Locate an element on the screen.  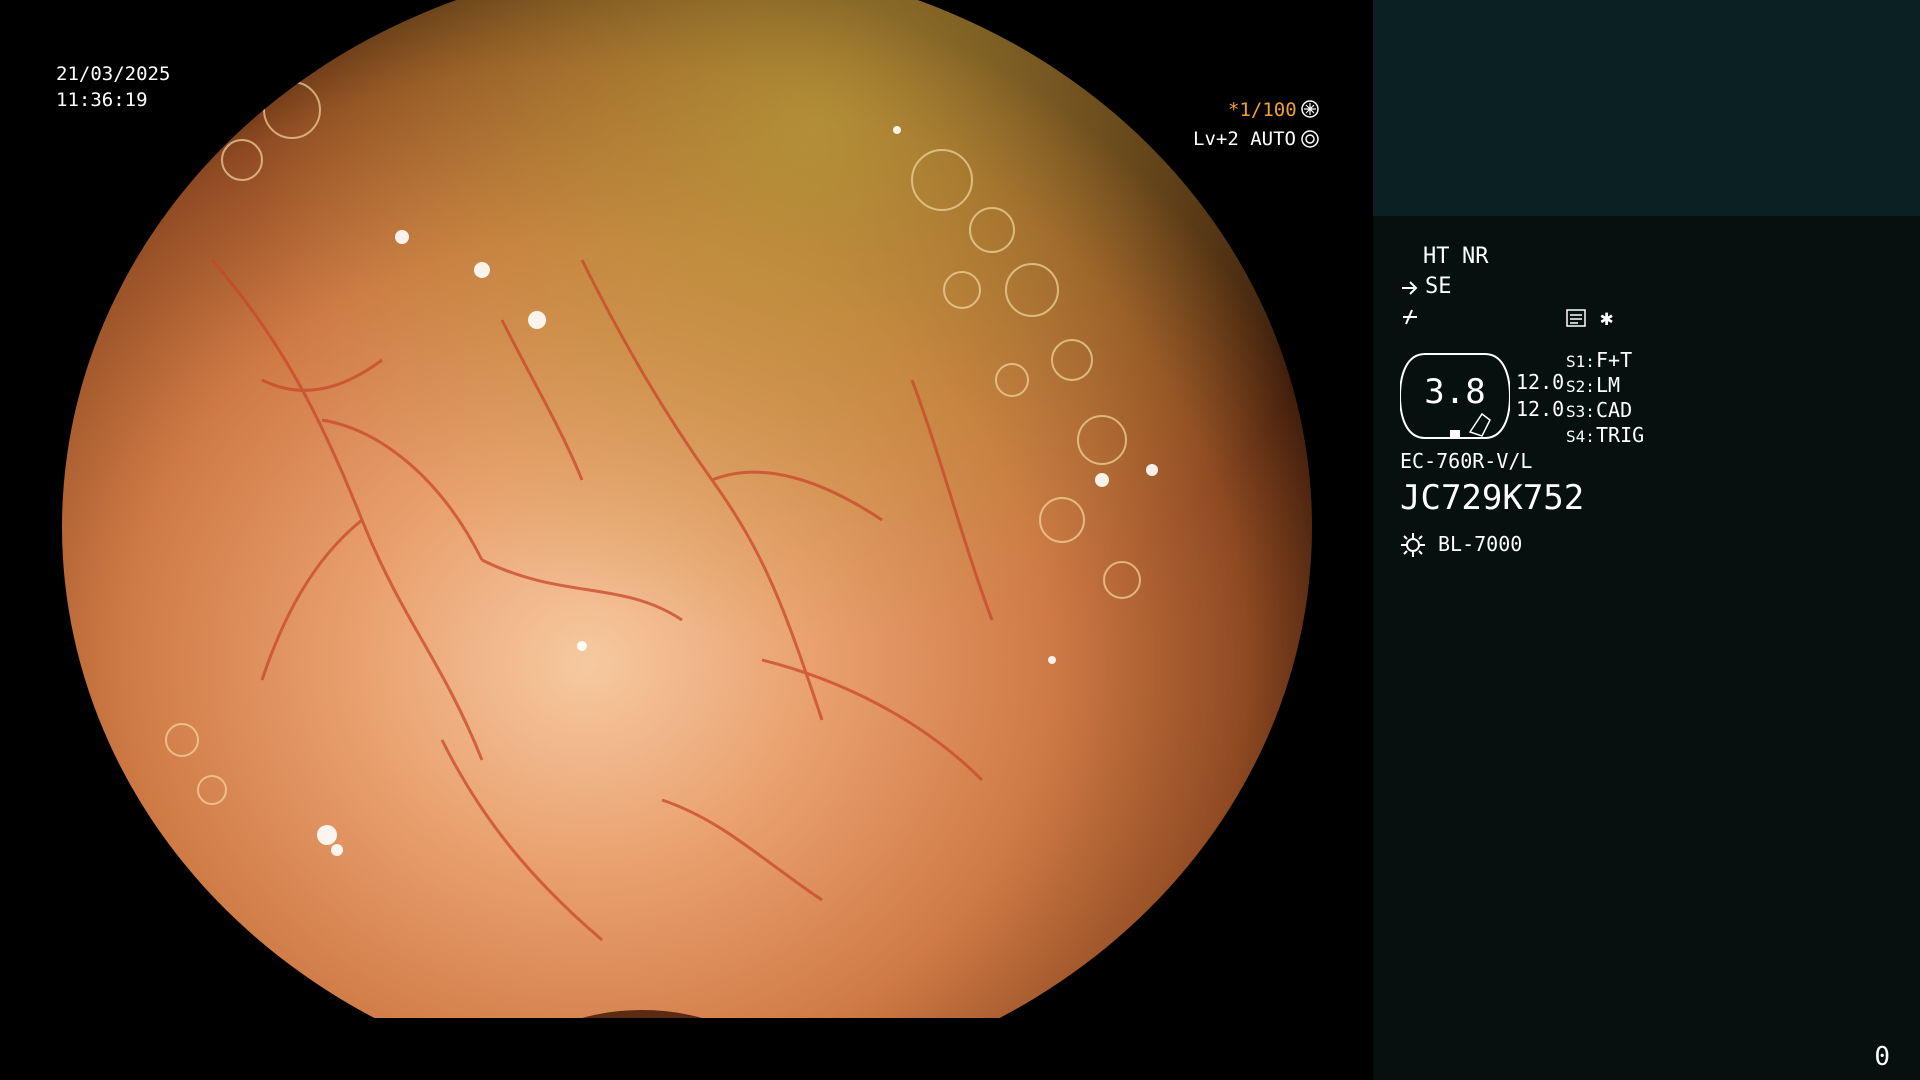
auto-iris-icon is located at coordinates (1310, 139).